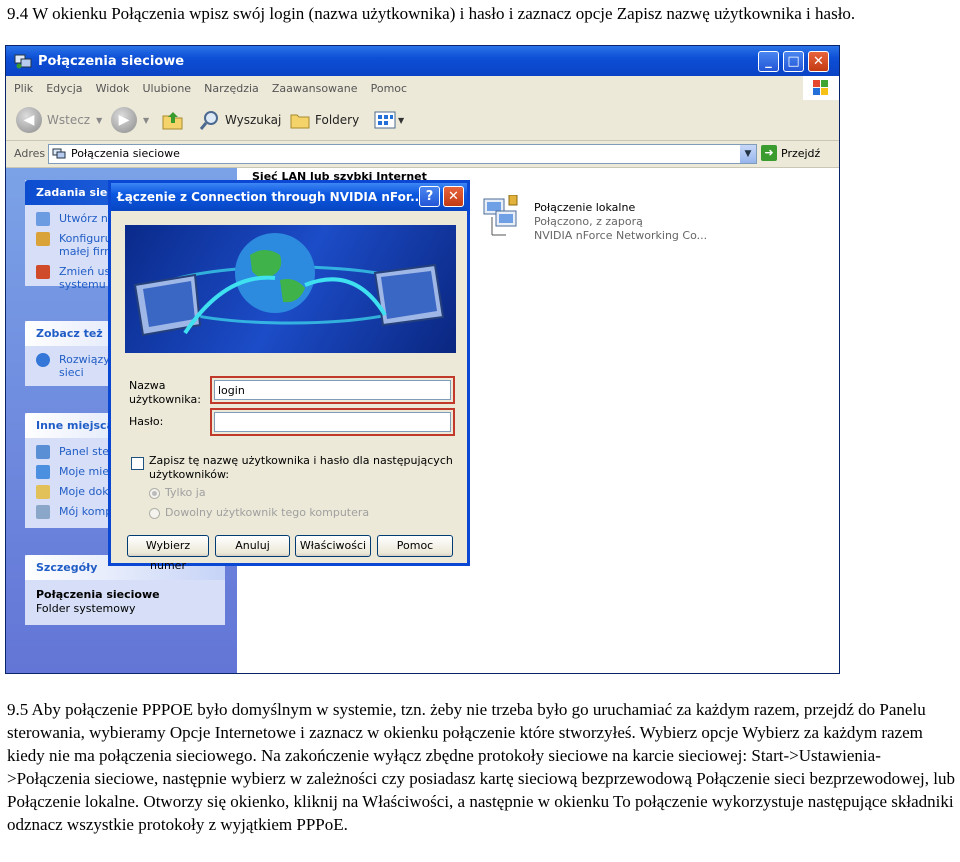  I want to click on password-field-highlight, so click(332, 422).